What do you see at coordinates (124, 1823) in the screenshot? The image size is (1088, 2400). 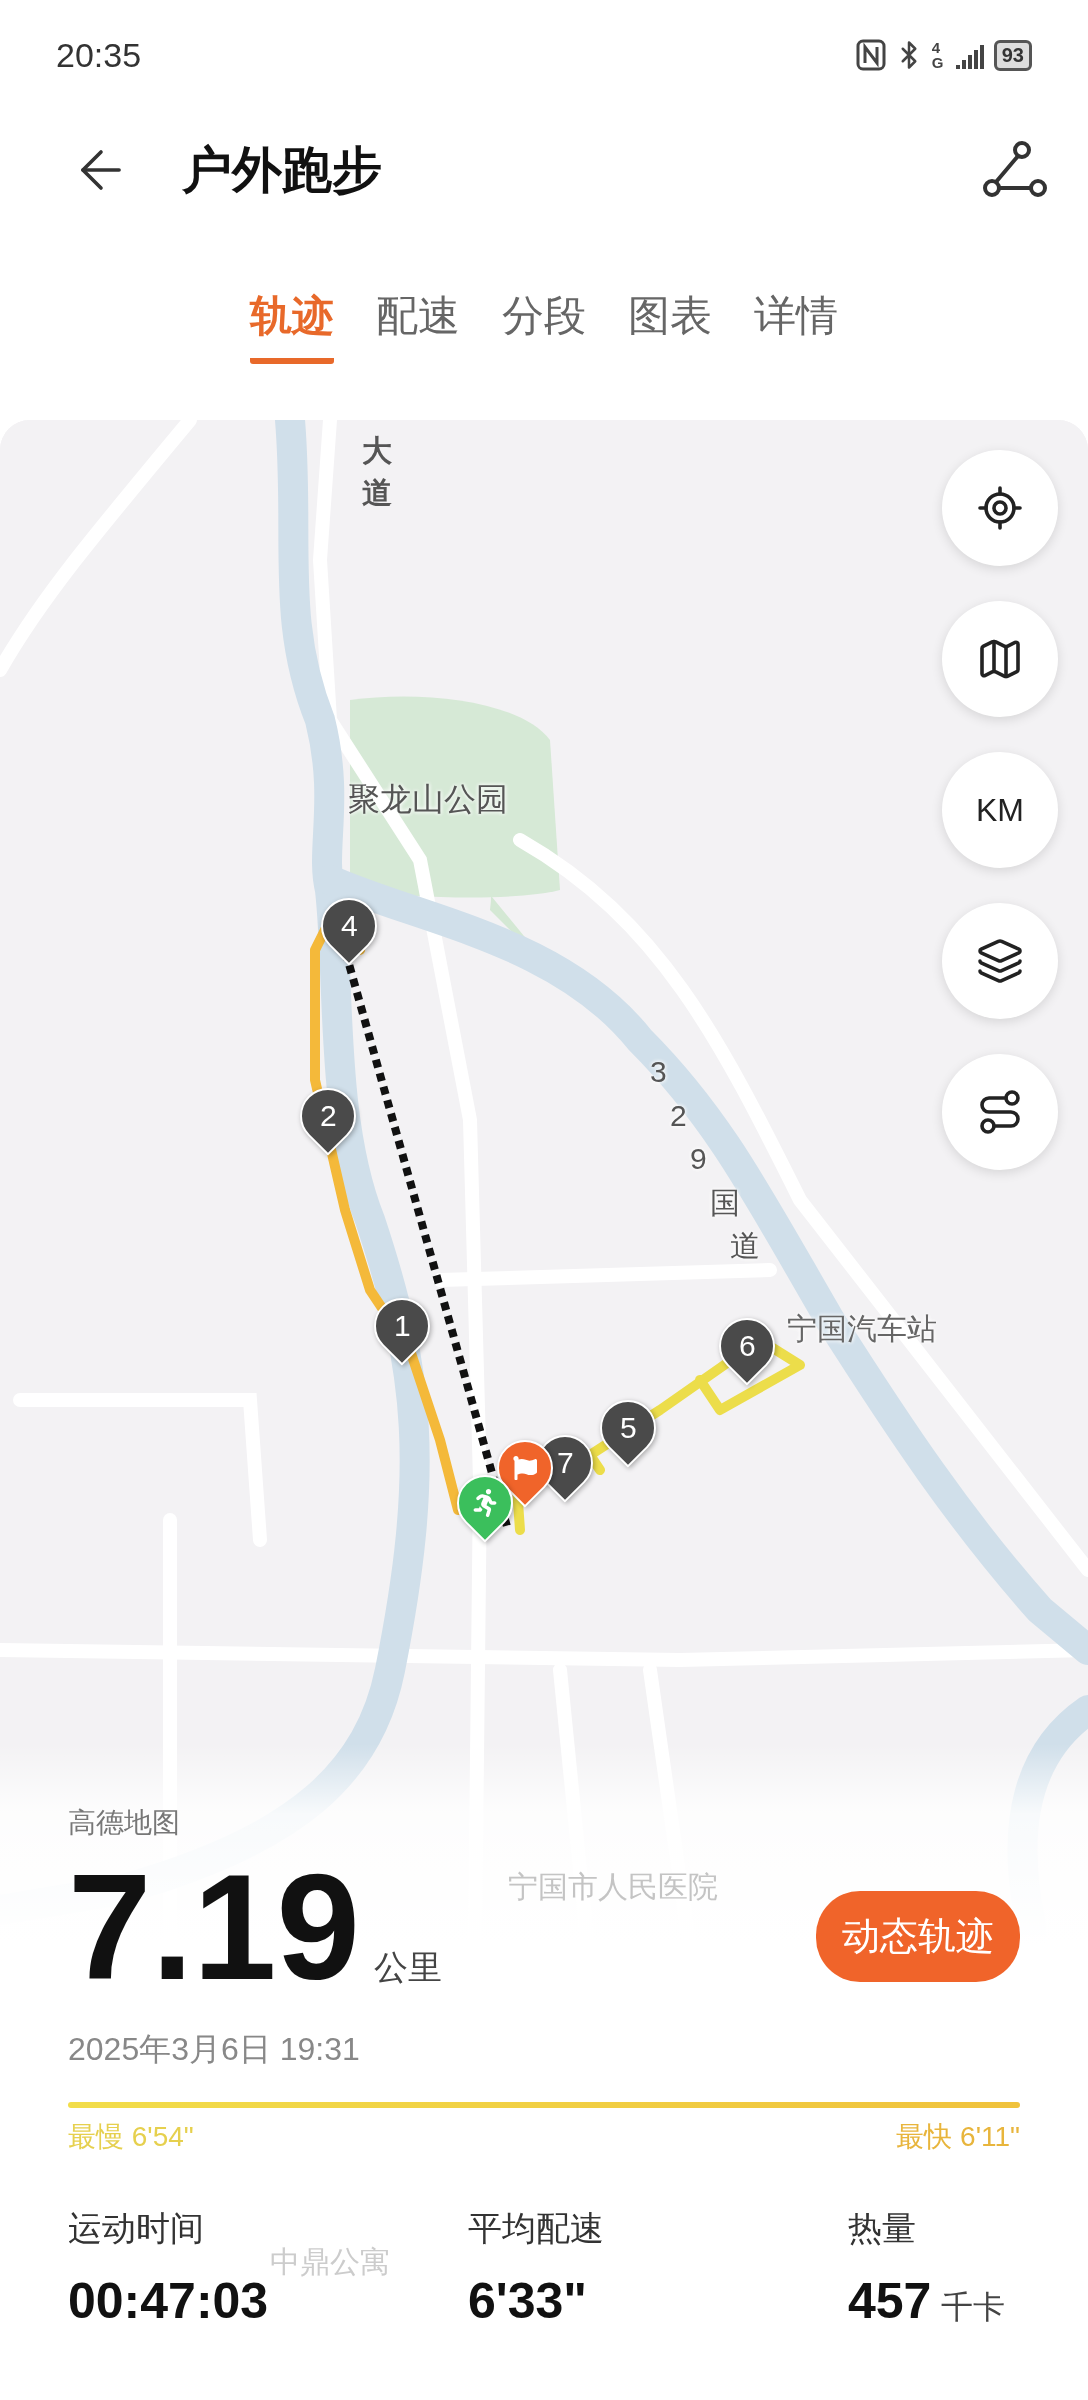 I see `map-provider-label: 高德地图` at bounding box center [124, 1823].